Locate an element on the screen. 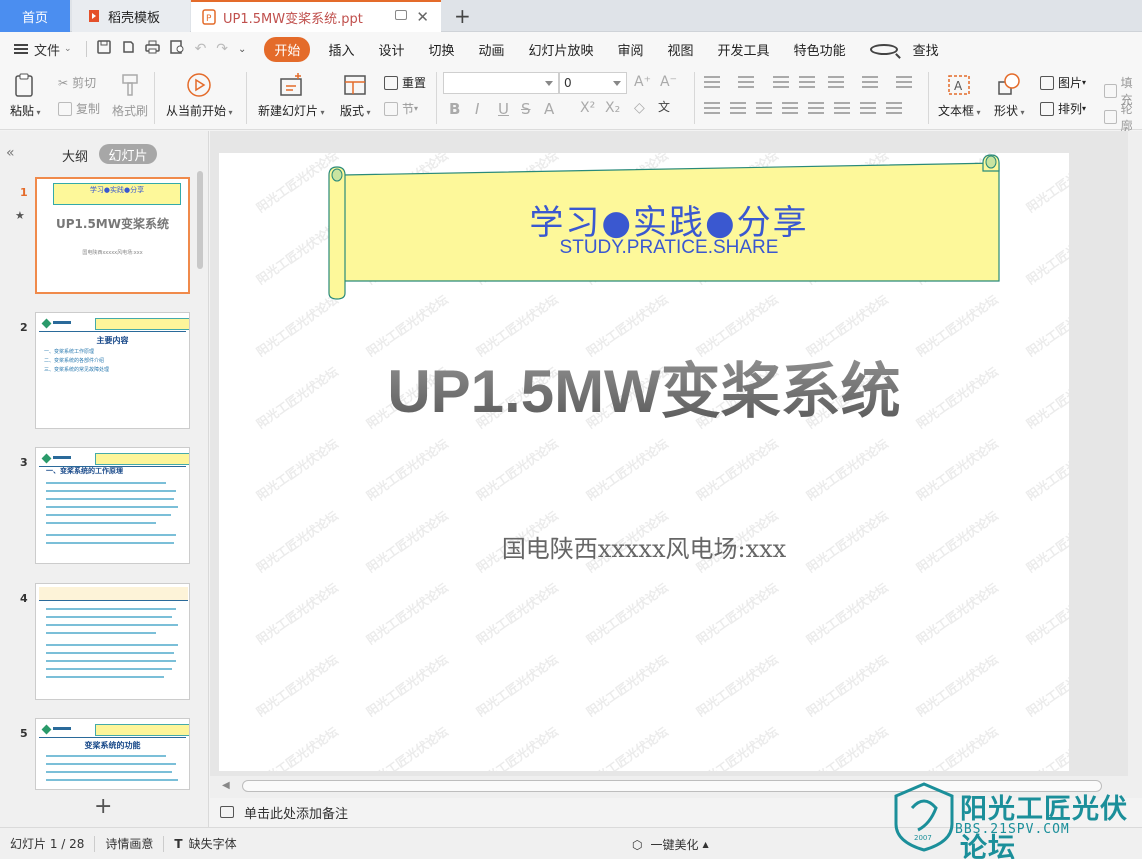 Image resolution: width=1142 pixels, height=859 pixels. increase-indent-icon is located at coordinates (807, 82).